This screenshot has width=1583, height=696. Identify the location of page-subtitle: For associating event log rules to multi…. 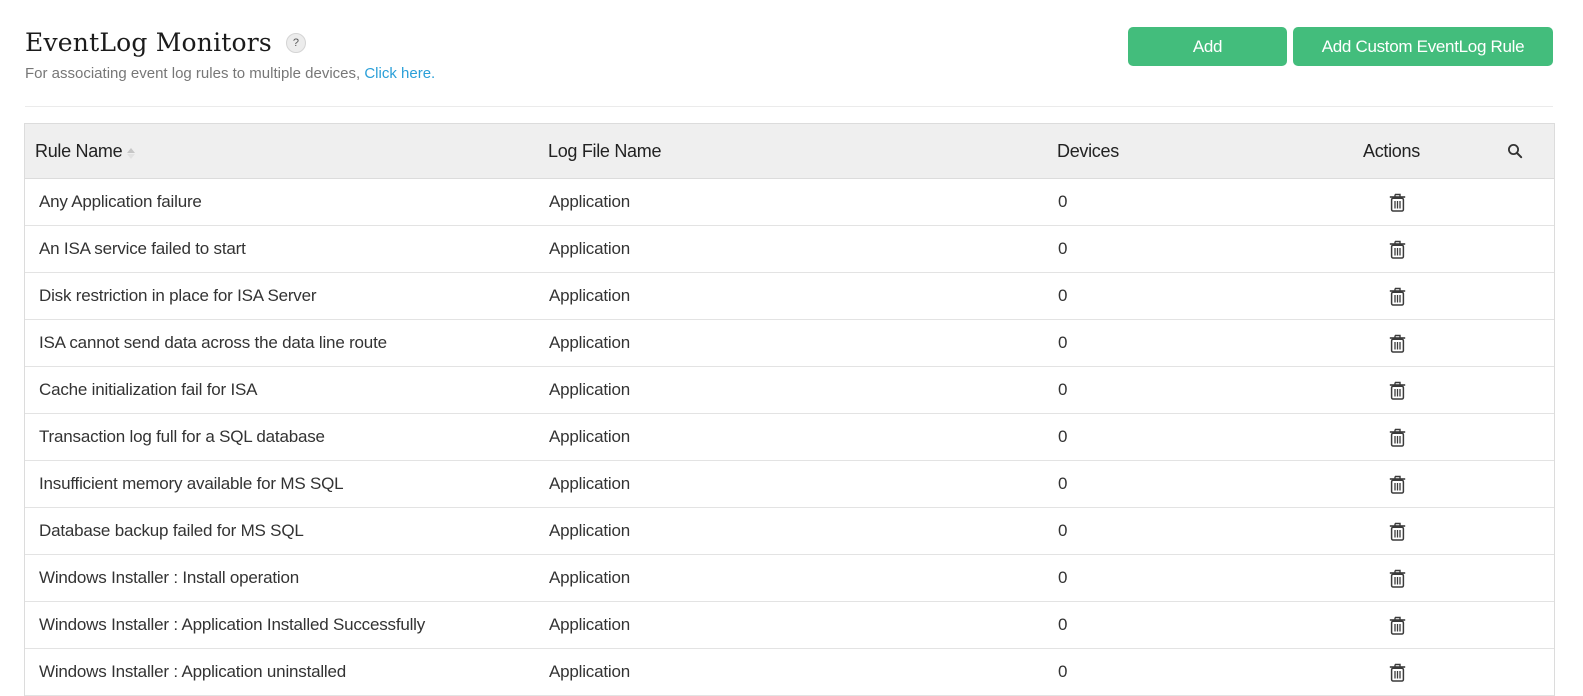
(230, 73).